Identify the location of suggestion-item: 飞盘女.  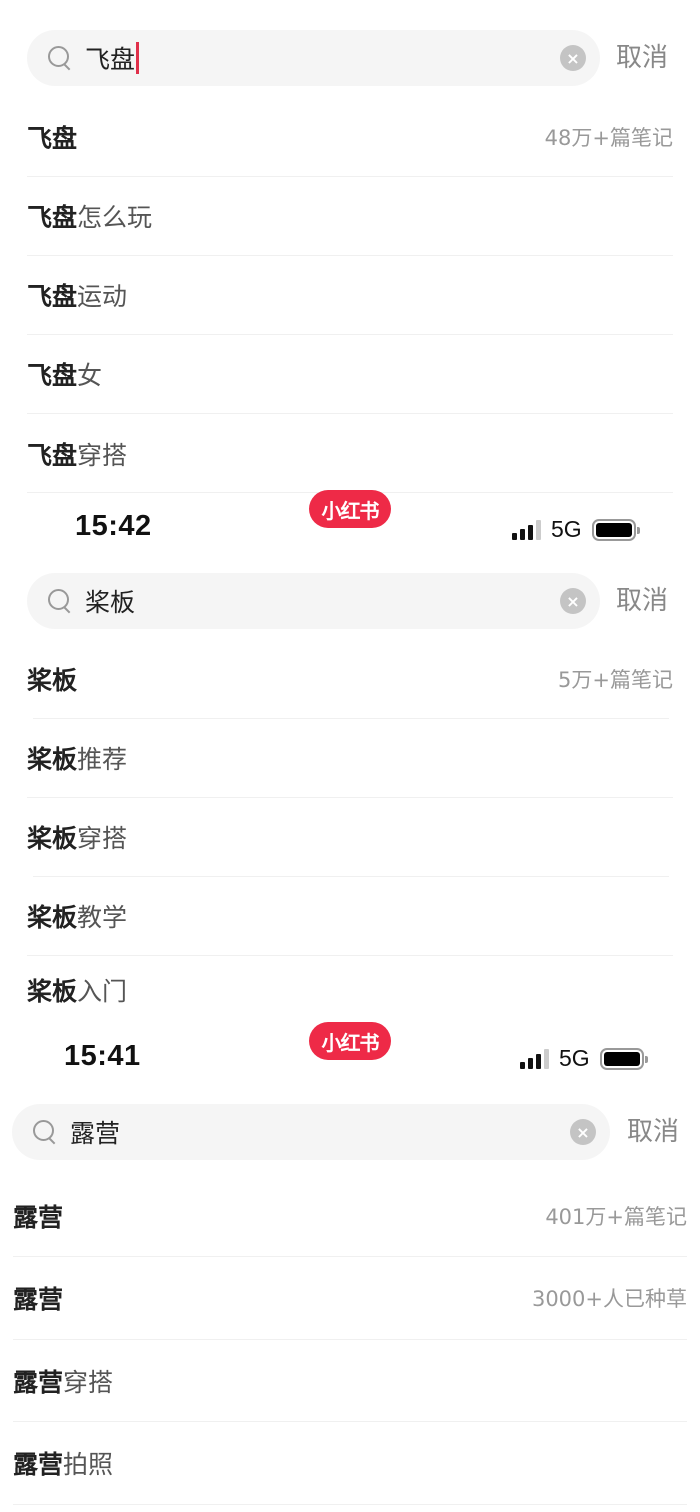
(350, 373).